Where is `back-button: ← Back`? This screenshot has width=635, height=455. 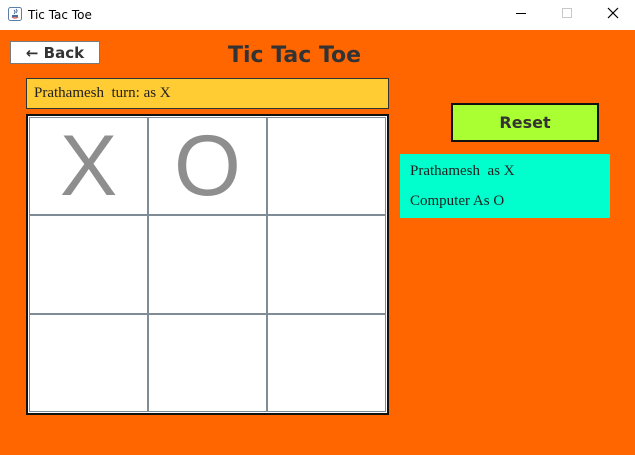 back-button: ← Back is located at coordinates (55, 52).